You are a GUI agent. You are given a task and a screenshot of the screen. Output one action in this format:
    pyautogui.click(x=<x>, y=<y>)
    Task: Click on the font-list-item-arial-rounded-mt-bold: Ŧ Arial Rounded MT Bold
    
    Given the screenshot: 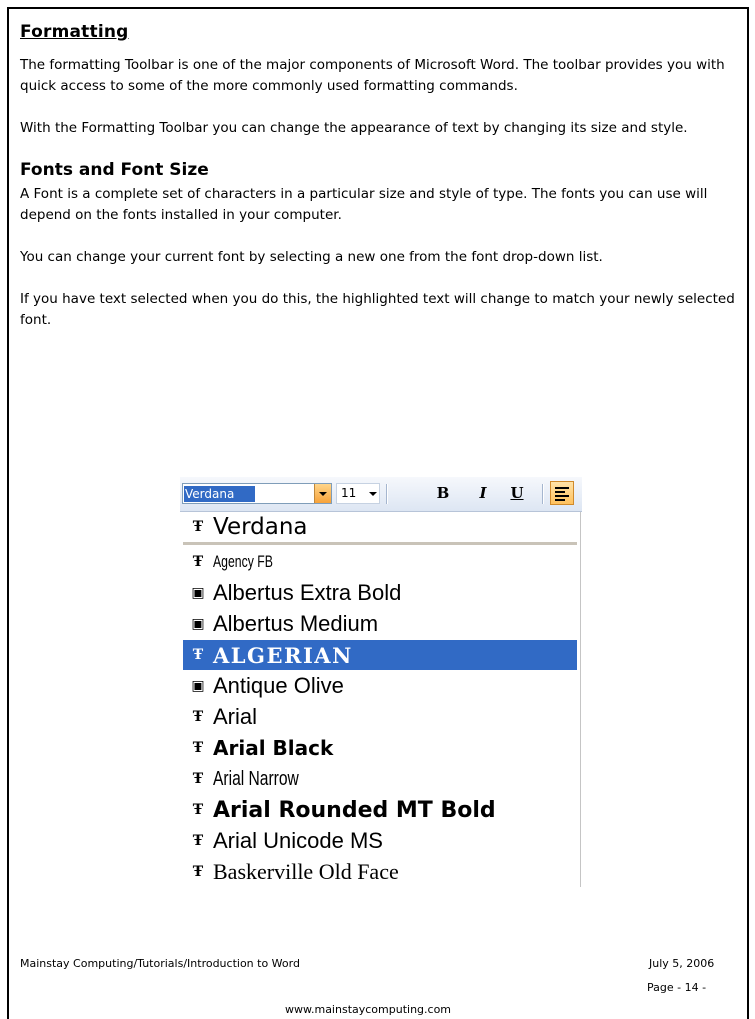 What is the action you would take?
    pyautogui.click(x=380, y=810)
    